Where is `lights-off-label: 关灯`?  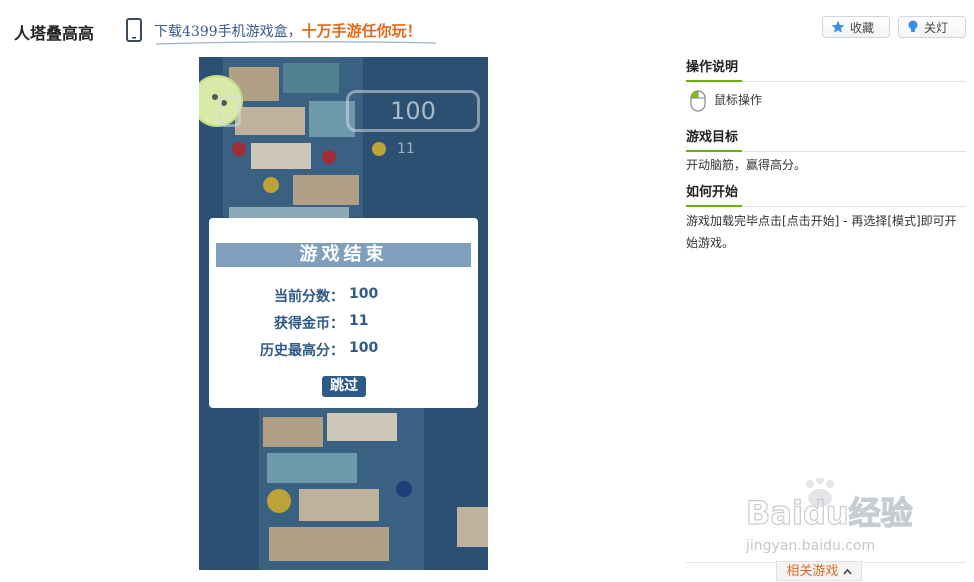 lights-off-label: 关灯 is located at coordinates (936, 27).